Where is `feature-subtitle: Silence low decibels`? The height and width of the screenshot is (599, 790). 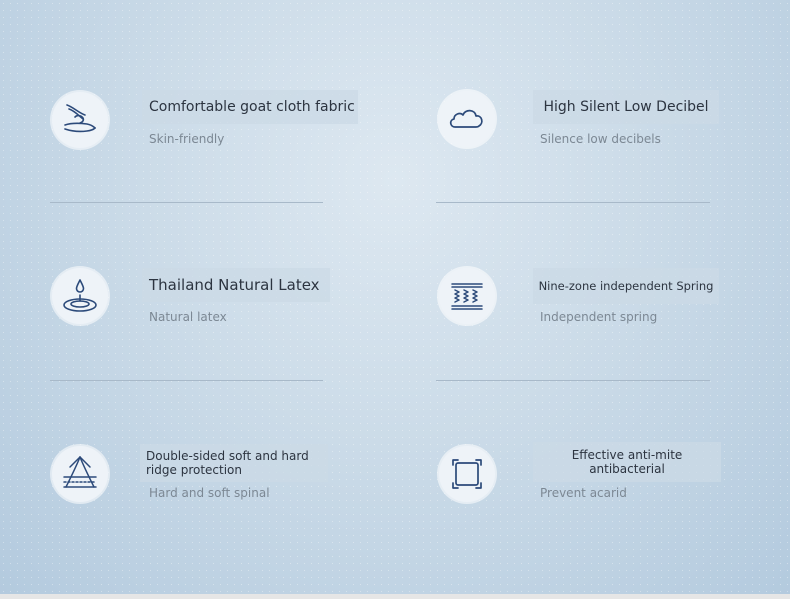 feature-subtitle: Silence low decibels is located at coordinates (600, 139).